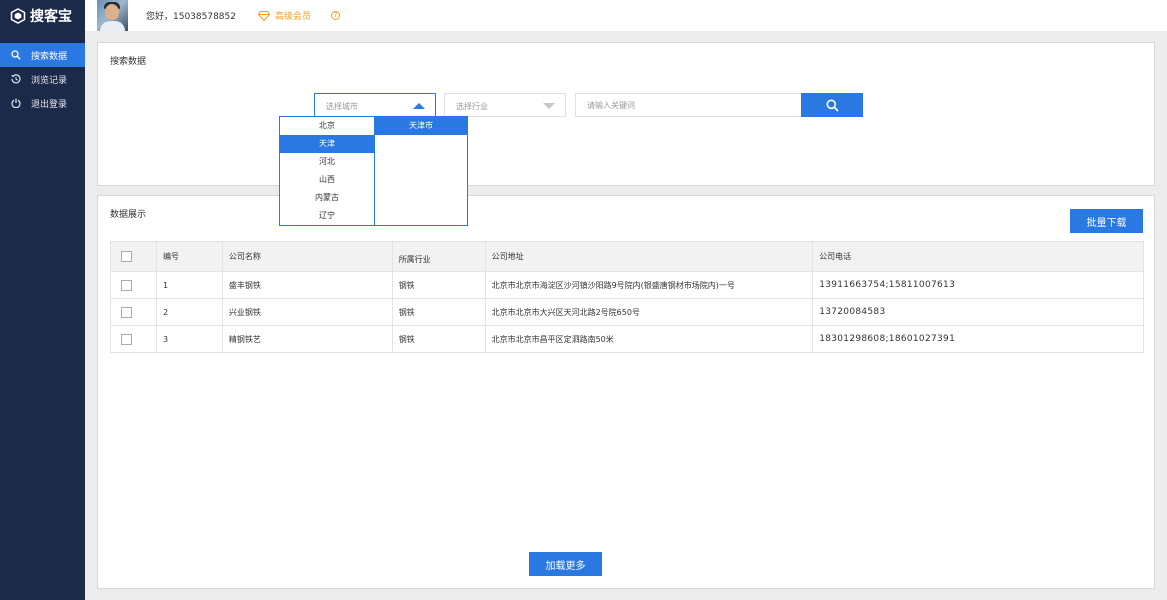 The height and width of the screenshot is (600, 1167). Describe the element at coordinates (649, 256) in the screenshot. I see `column-header-address: 公司地址` at that location.